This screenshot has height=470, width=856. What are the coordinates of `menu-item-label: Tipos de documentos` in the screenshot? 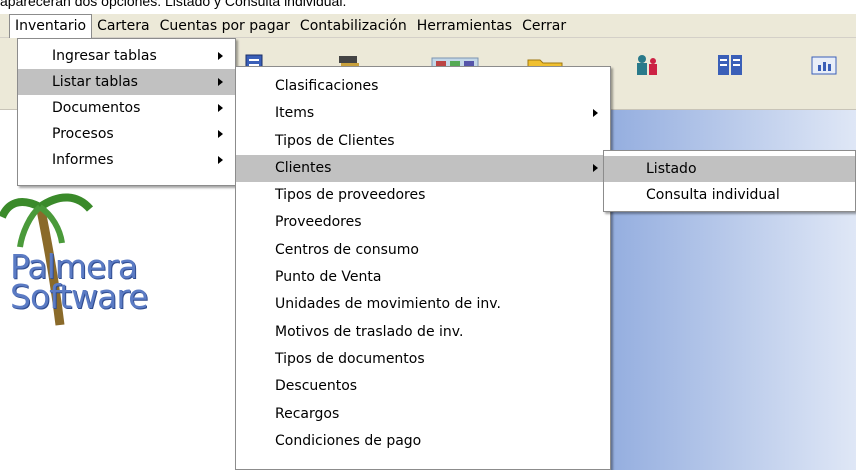 It's located at (350, 358).